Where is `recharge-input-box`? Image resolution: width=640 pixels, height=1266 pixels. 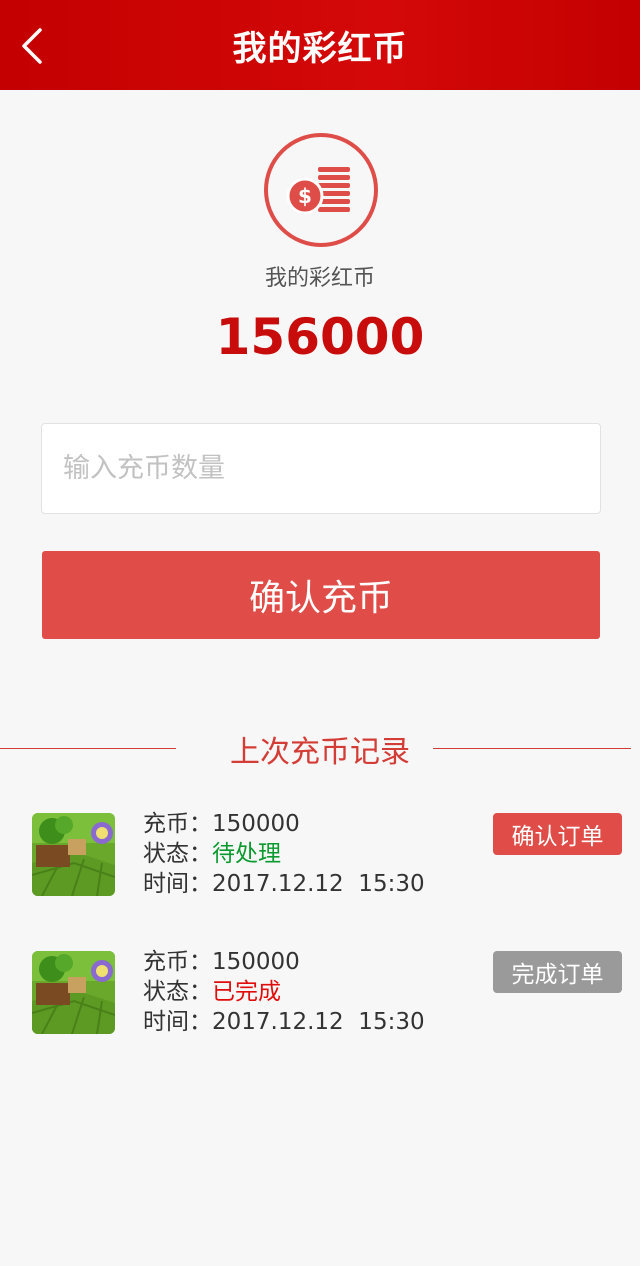
recharge-input-box is located at coordinates (321, 468).